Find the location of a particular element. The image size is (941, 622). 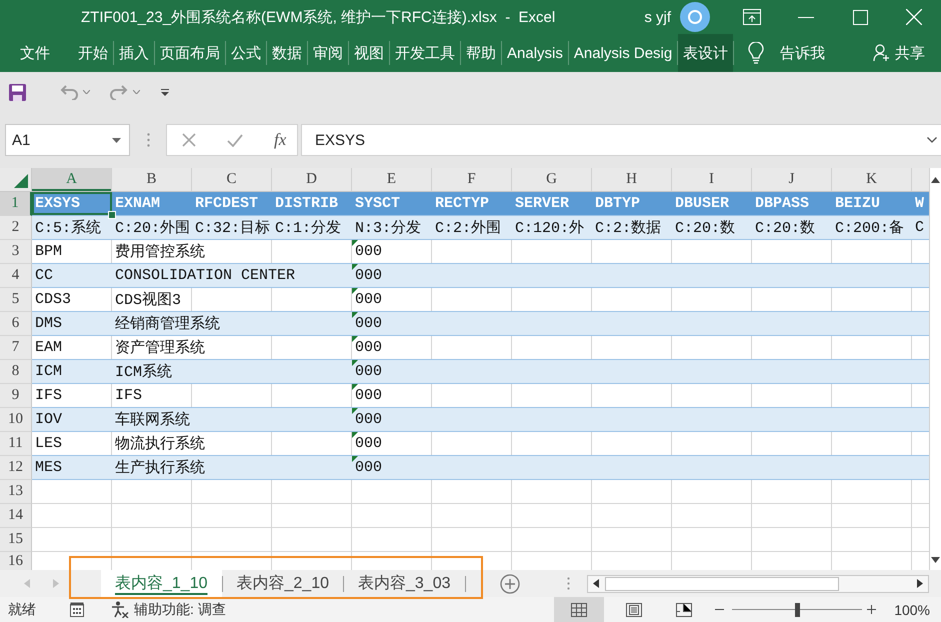

ribbon-tab: 视图 is located at coordinates (369, 53).